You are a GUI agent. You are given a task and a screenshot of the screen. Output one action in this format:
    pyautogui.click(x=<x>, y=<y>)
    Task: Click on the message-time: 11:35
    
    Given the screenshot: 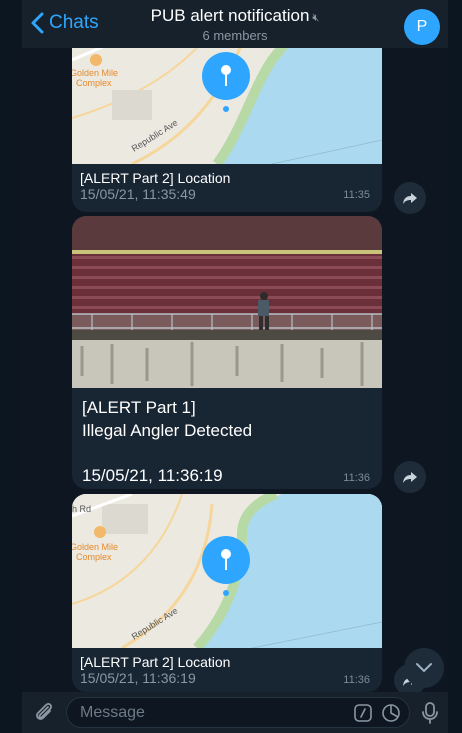 What is the action you would take?
    pyautogui.click(x=356, y=195)
    